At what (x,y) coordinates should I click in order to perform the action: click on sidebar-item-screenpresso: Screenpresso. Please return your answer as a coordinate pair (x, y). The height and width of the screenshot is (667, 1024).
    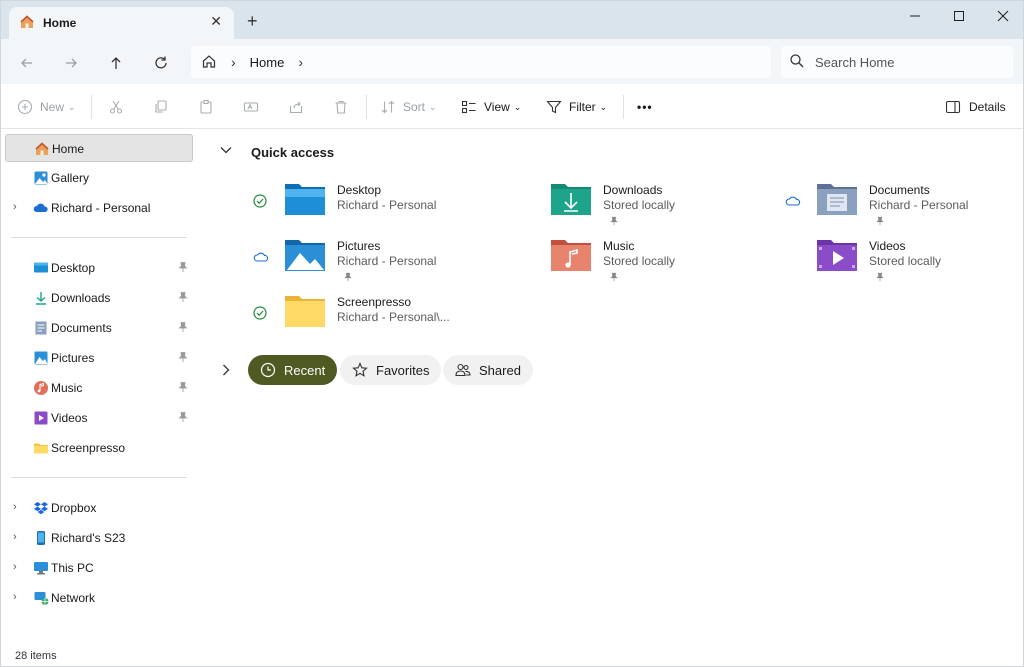
    Looking at the image, I should click on (99, 448).